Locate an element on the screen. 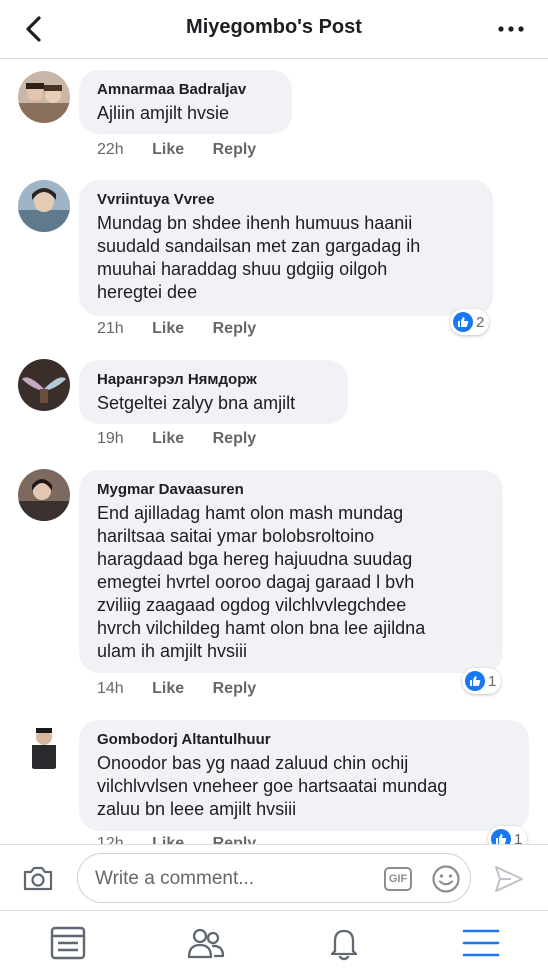 The width and height of the screenshot is (548, 976). smiley-icon is located at coordinates (446, 879).